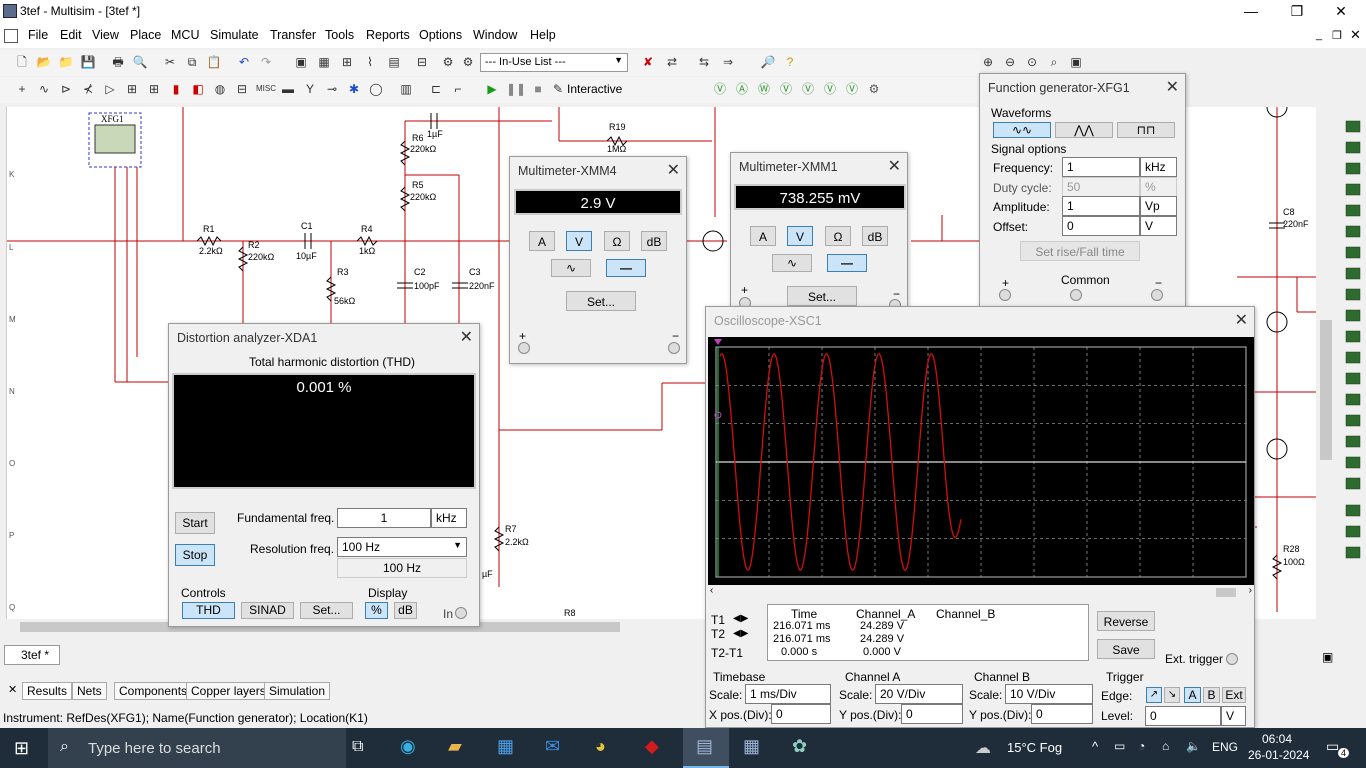  I want to click on menu-mcu: MCU, so click(185, 35).